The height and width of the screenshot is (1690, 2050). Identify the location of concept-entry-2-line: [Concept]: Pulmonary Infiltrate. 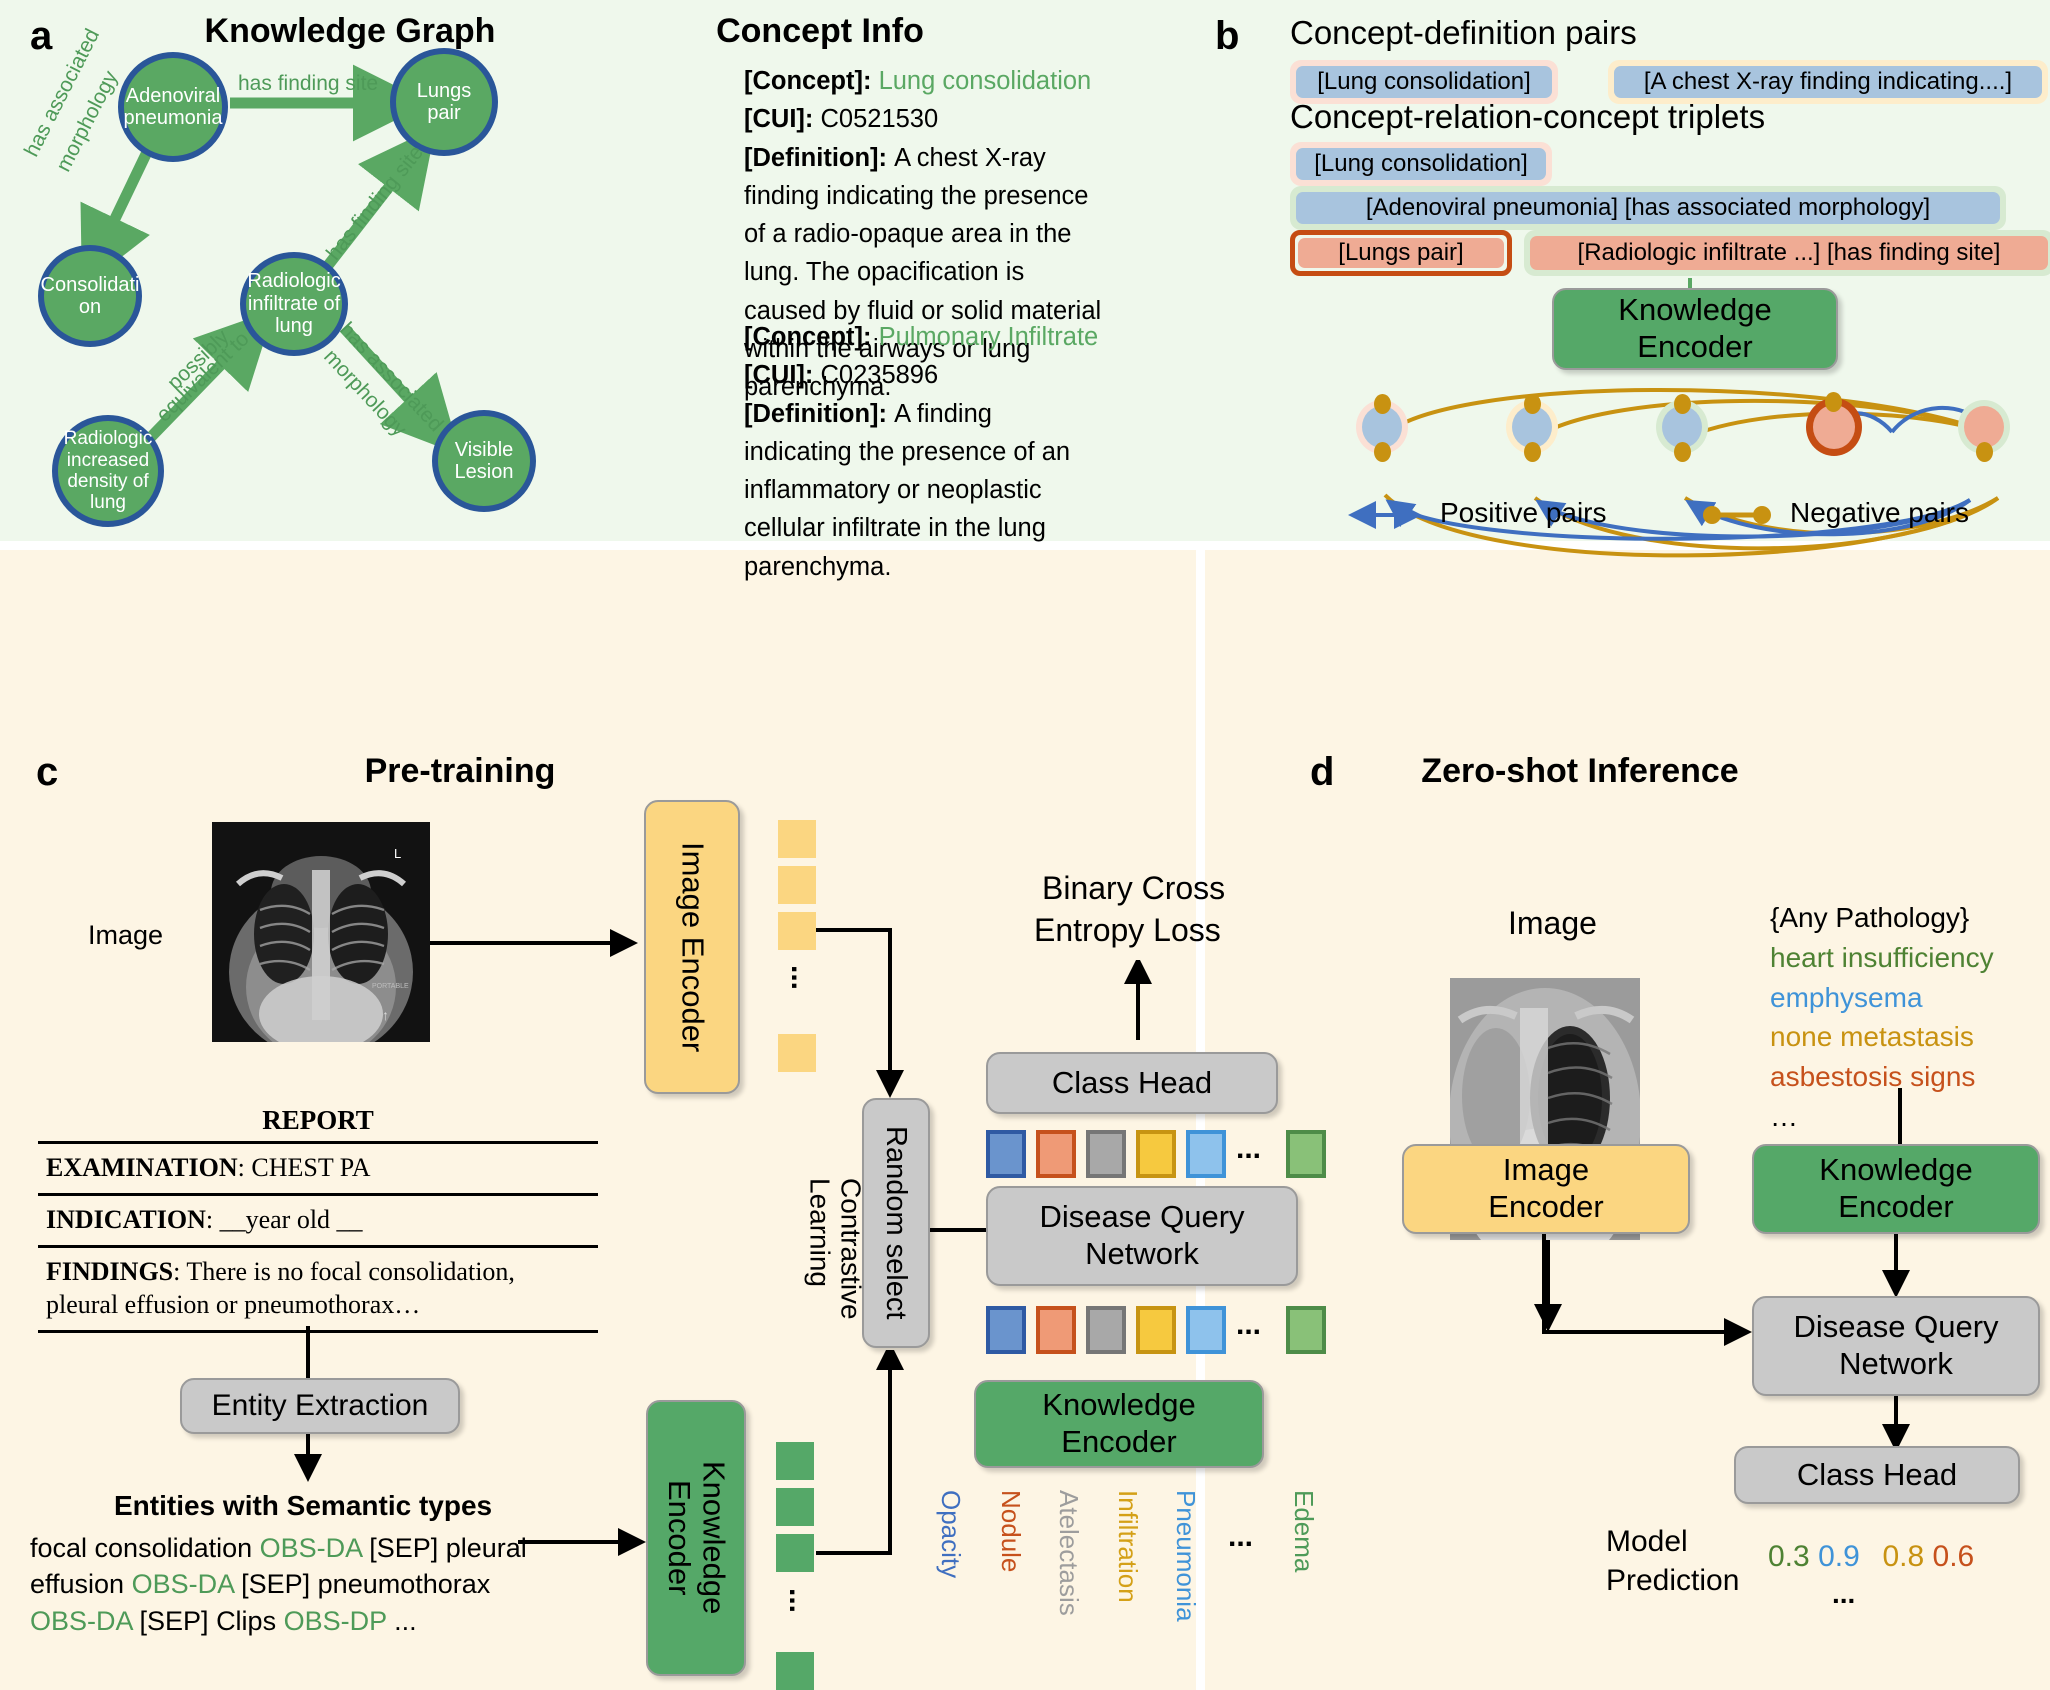
(924, 337).